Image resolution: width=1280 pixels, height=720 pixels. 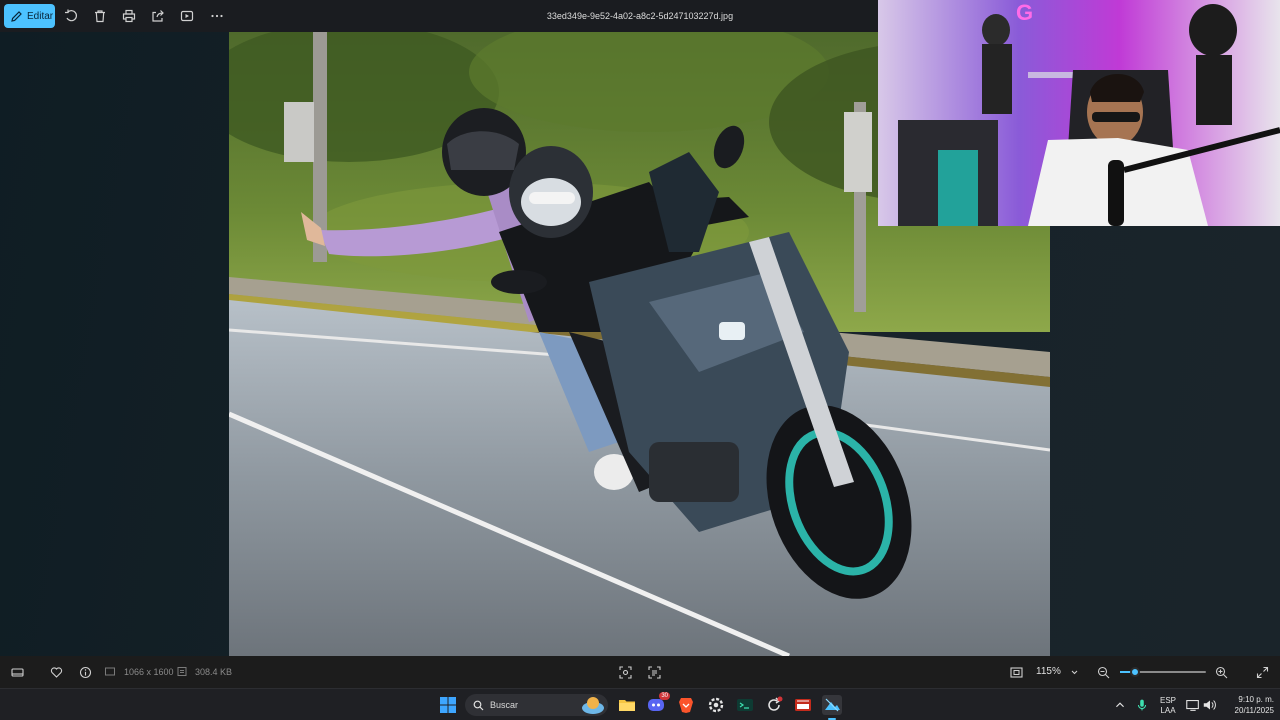 I want to click on zoom-out-button, so click(x=1103, y=672).